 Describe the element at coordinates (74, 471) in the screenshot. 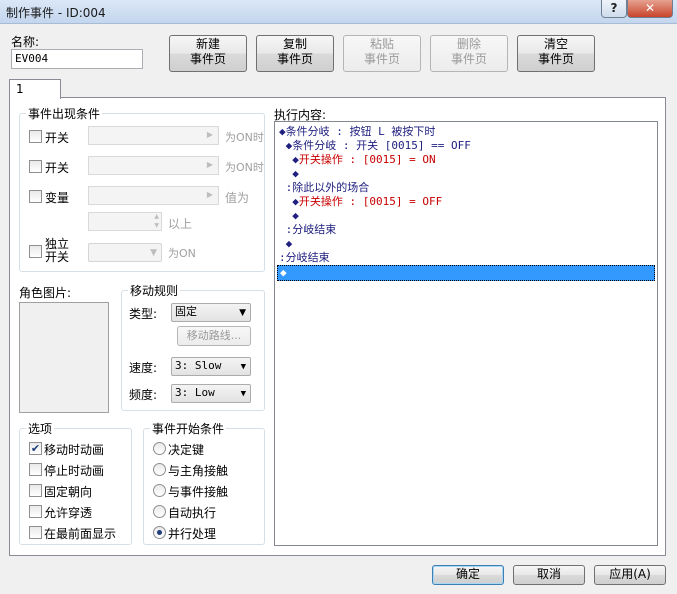

I see `option-label-2: 停止时动画` at that location.